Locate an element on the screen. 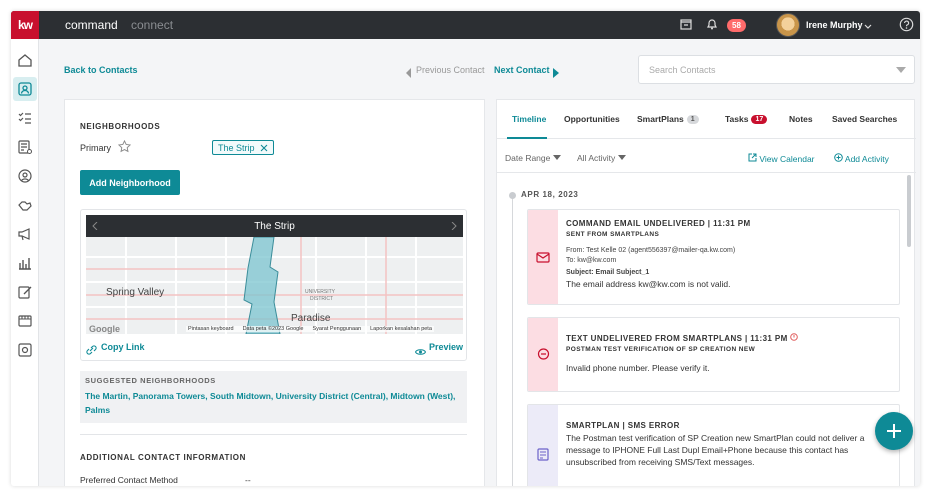 The width and height of the screenshot is (930, 497). tab-timeline: Timeline is located at coordinates (529, 119).